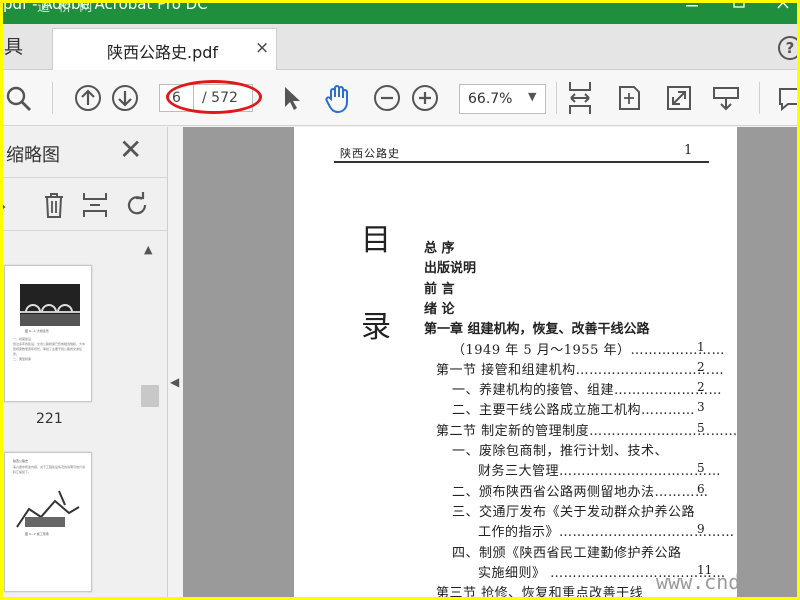 This screenshot has width=800, height=600. I want to click on panel-title: 缩略图, so click(33, 155).